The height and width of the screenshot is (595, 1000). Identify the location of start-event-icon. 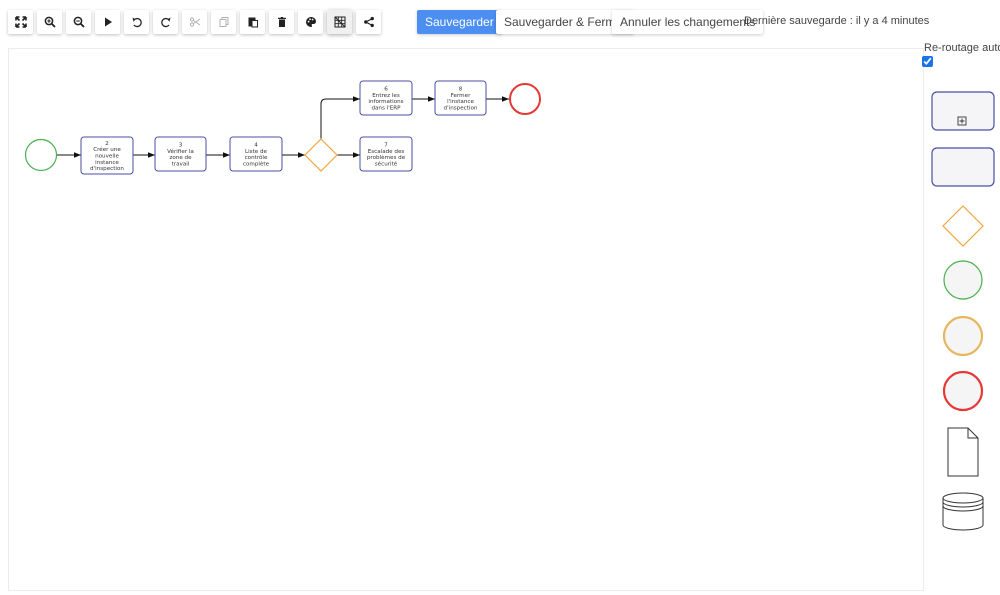
(963, 280).